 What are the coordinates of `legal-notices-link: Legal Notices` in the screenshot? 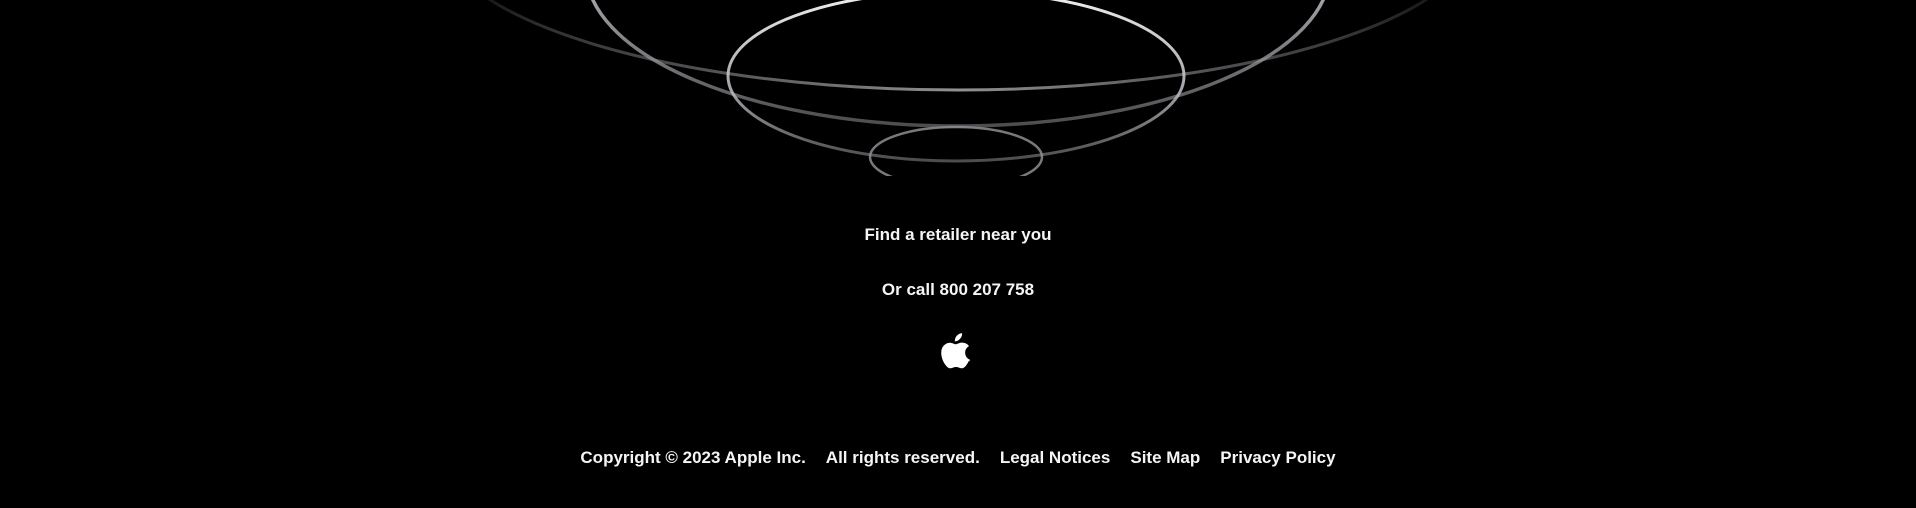 It's located at (1055, 458).